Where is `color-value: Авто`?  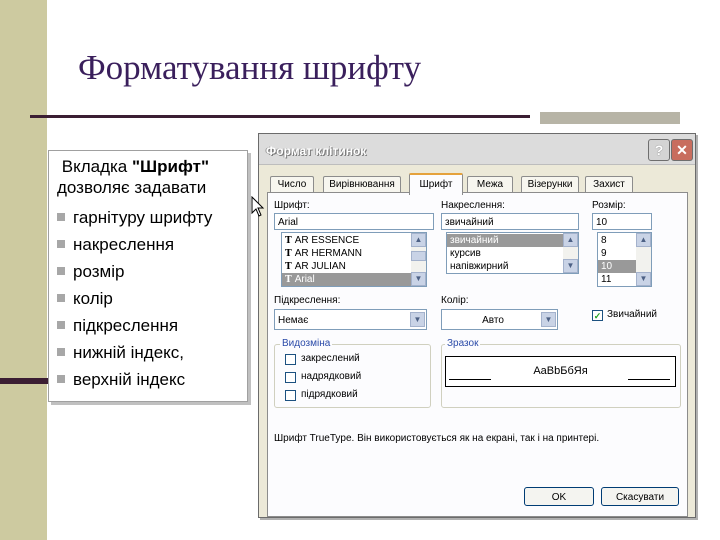
color-value: Авто is located at coordinates (493, 320).